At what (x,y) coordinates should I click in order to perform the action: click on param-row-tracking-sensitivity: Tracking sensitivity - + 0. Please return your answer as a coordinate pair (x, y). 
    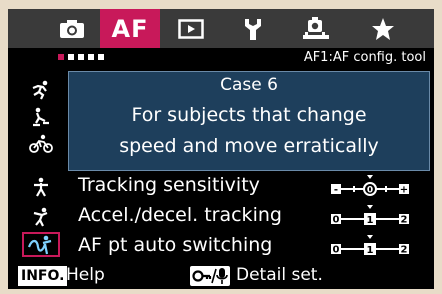
    Looking at the image, I should click on (251, 186).